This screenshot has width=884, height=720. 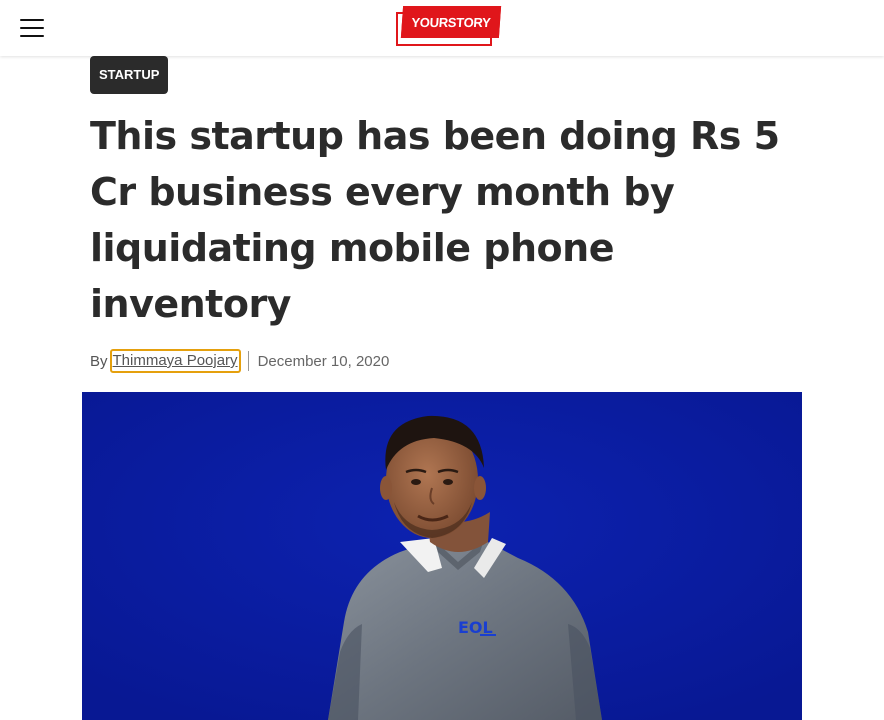 I want to click on author-link: Thimmaya Poojary, so click(x=175, y=361).